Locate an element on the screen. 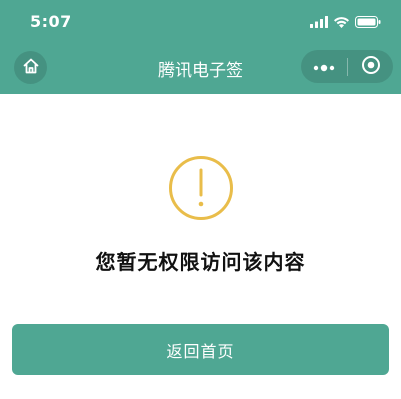 This screenshot has height=399, width=401. status-icons is located at coordinates (345, 22).